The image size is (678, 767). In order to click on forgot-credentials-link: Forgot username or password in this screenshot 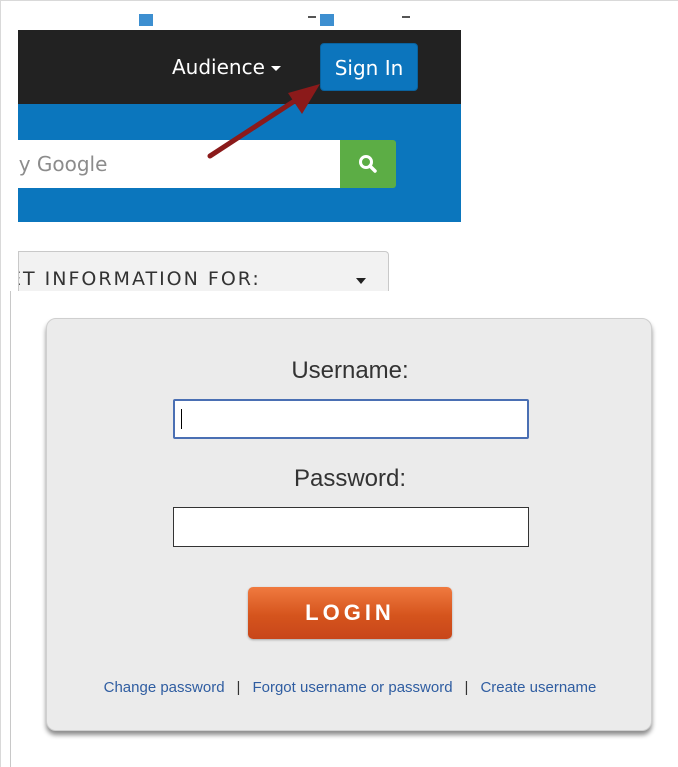, I will do `click(352, 687)`.